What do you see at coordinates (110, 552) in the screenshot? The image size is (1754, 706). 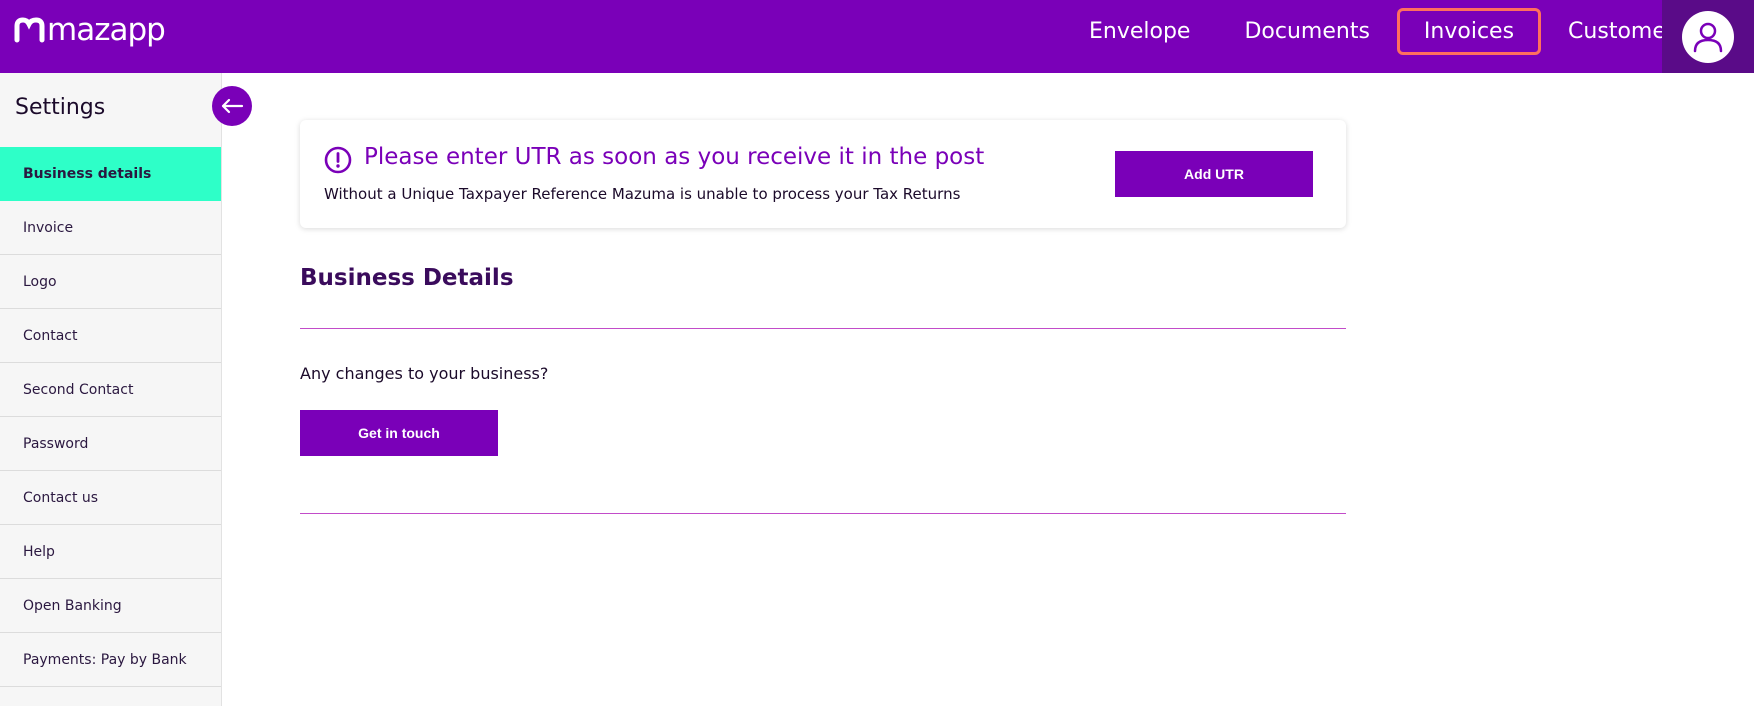 I see `sidebar-item-help: Help` at bounding box center [110, 552].